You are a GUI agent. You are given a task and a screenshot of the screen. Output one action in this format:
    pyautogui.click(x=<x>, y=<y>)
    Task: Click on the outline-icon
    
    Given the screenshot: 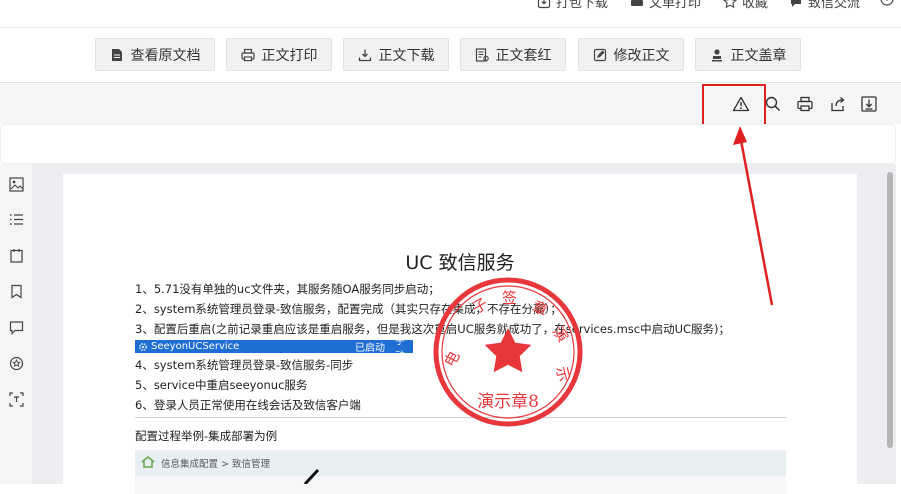 What is the action you would take?
    pyautogui.click(x=16, y=219)
    